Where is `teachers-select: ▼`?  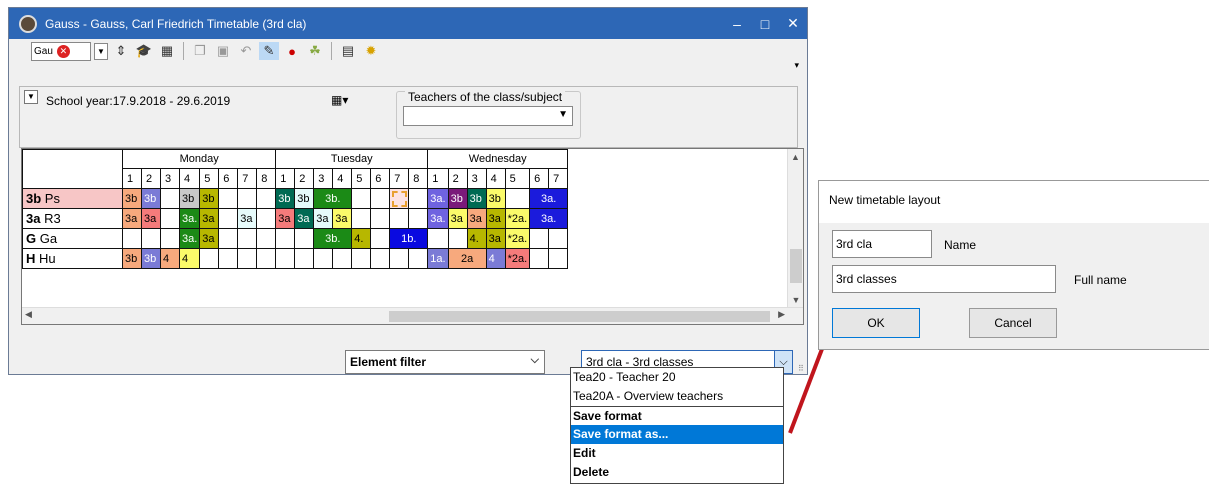 teachers-select: ▼ is located at coordinates (488, 116).